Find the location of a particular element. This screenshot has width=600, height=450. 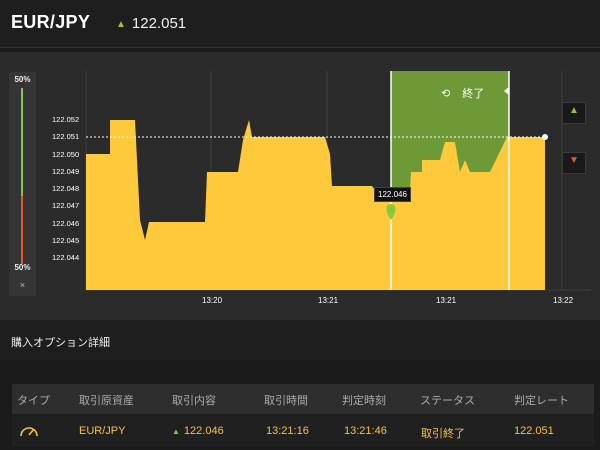

column-header: 判定時刻 is located at coordinates (364, 401).